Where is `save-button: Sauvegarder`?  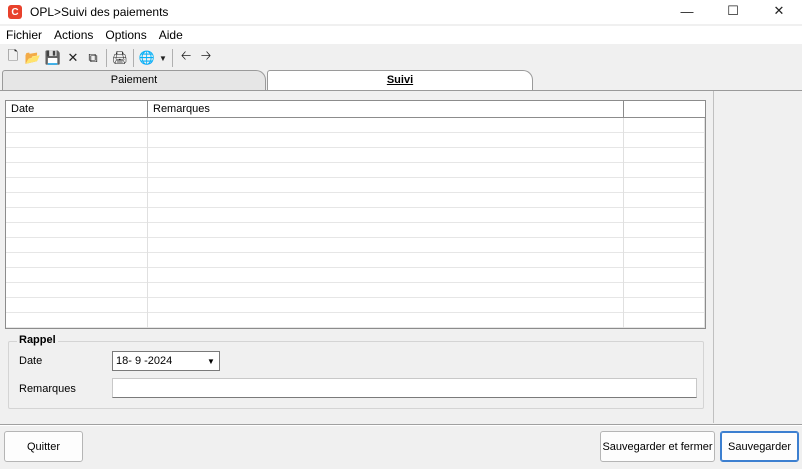
save-button: Sauvegarder is located at coordinates (759, 446).